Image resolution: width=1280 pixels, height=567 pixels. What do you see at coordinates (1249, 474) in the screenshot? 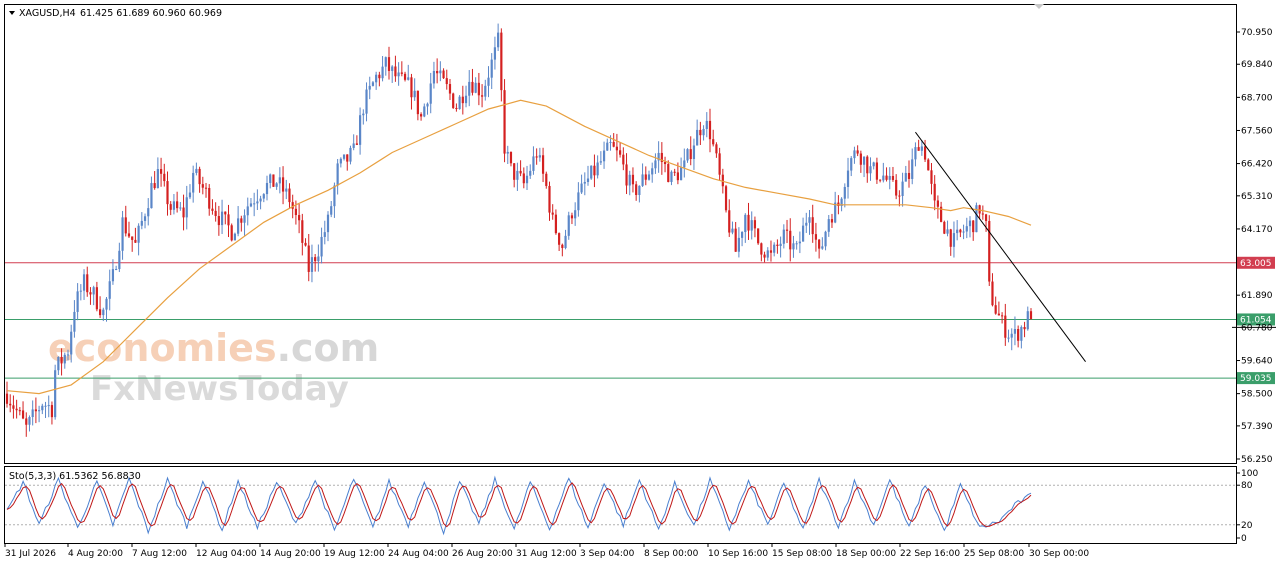
I see `stoch-tick-label: 100` at bounding box center [1249, 474].